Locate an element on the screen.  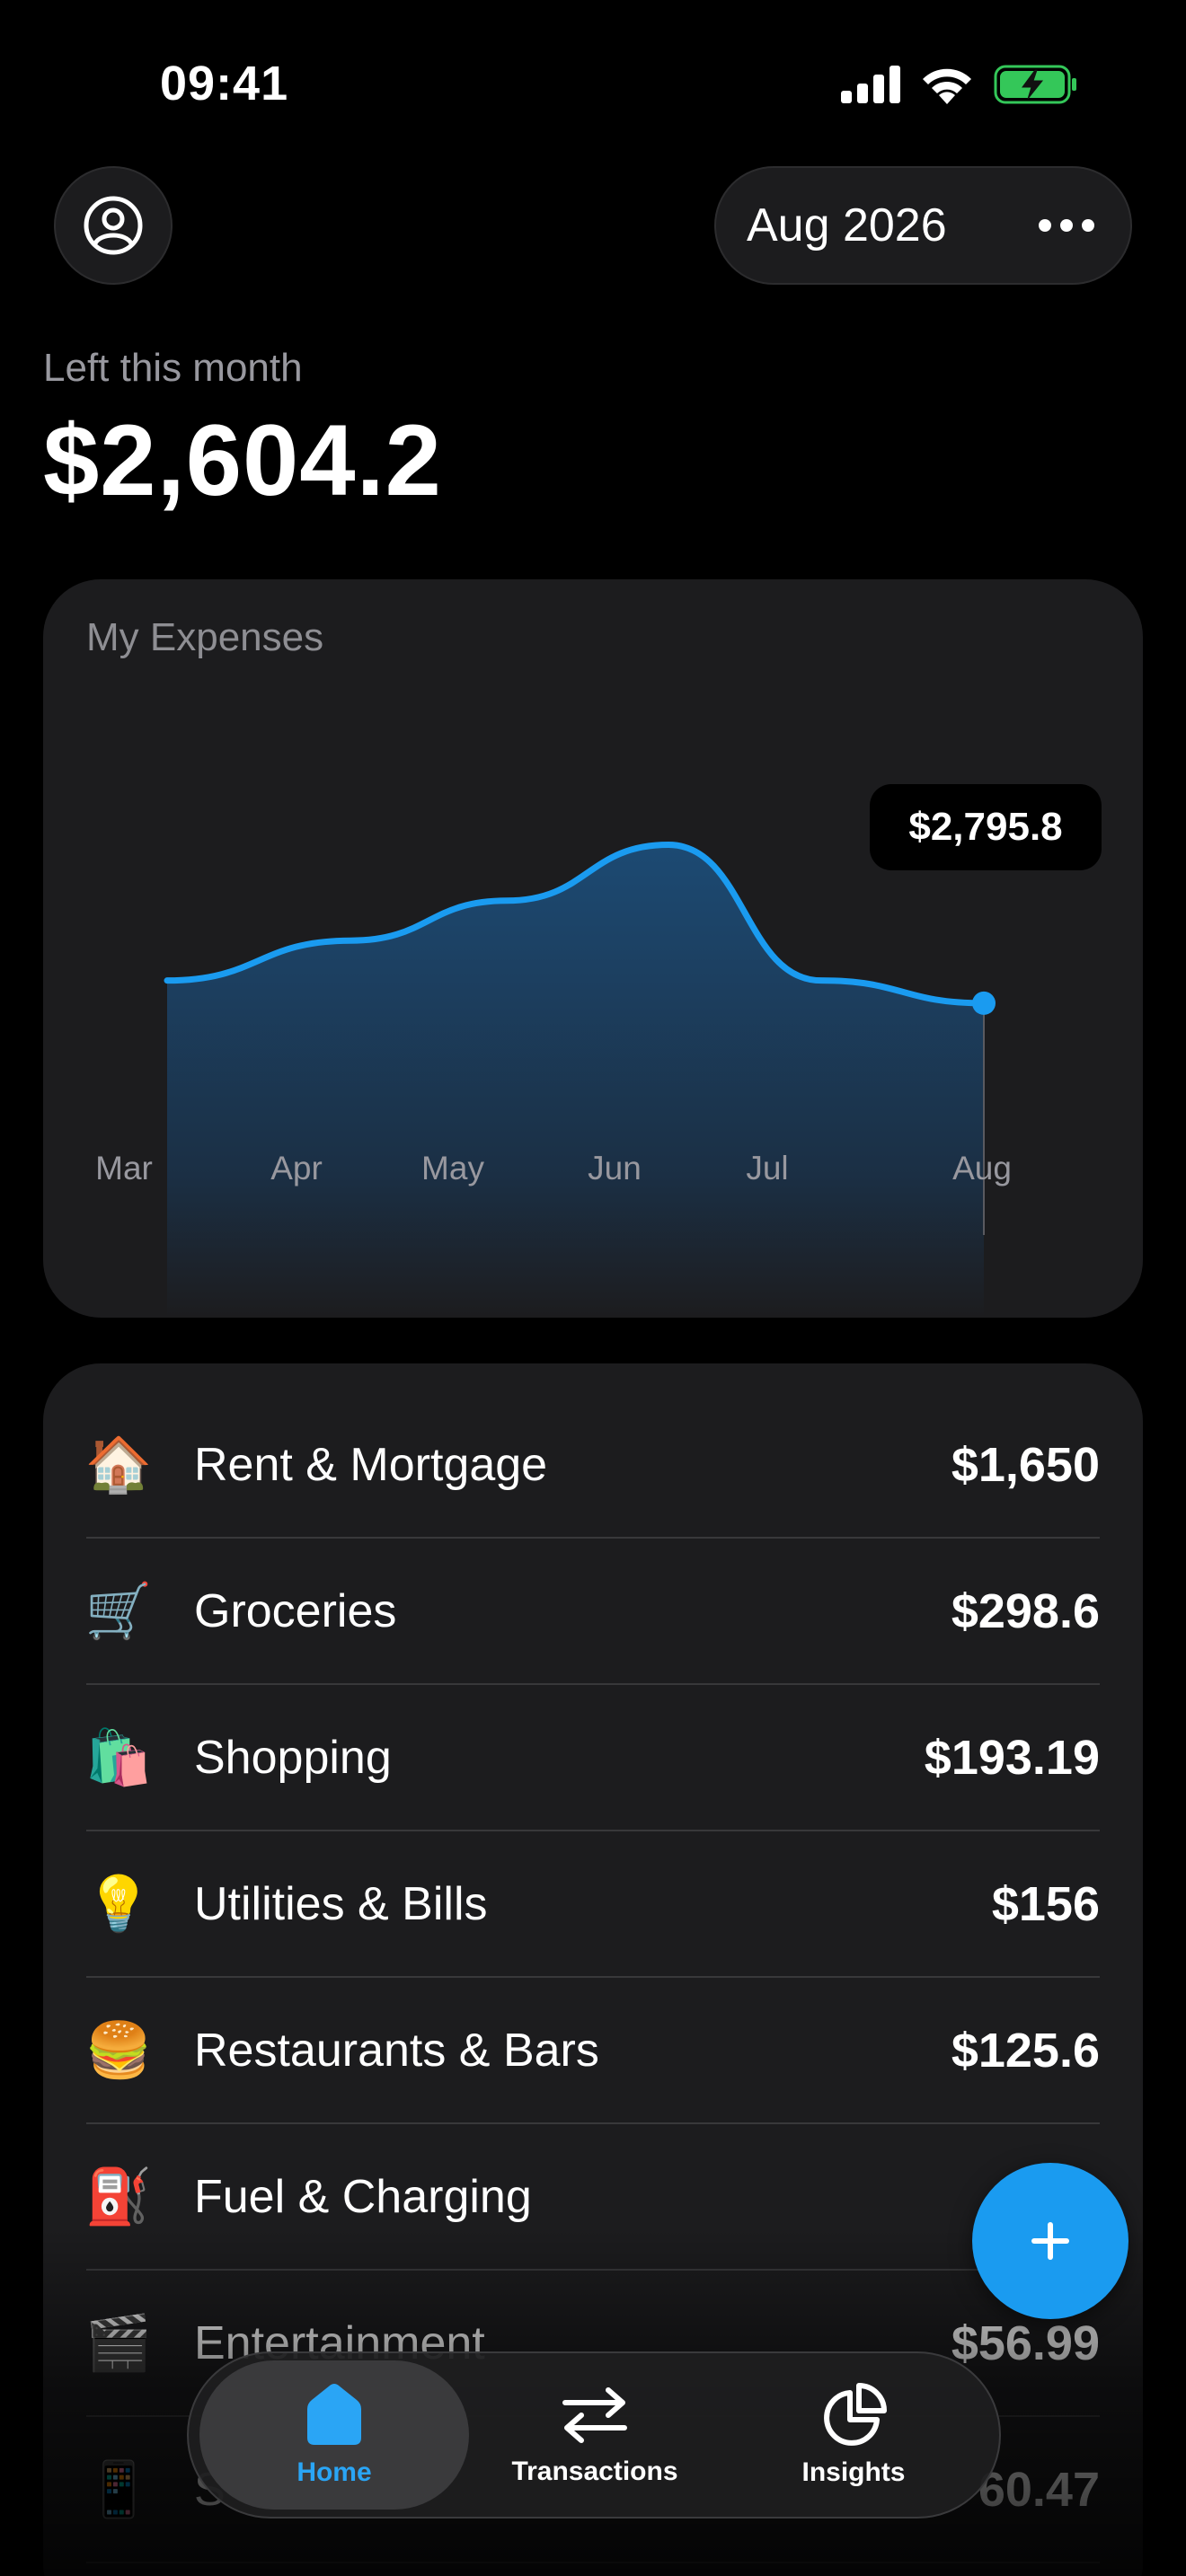
transfer-arrows-icon is located at coordinates (594, 2415).